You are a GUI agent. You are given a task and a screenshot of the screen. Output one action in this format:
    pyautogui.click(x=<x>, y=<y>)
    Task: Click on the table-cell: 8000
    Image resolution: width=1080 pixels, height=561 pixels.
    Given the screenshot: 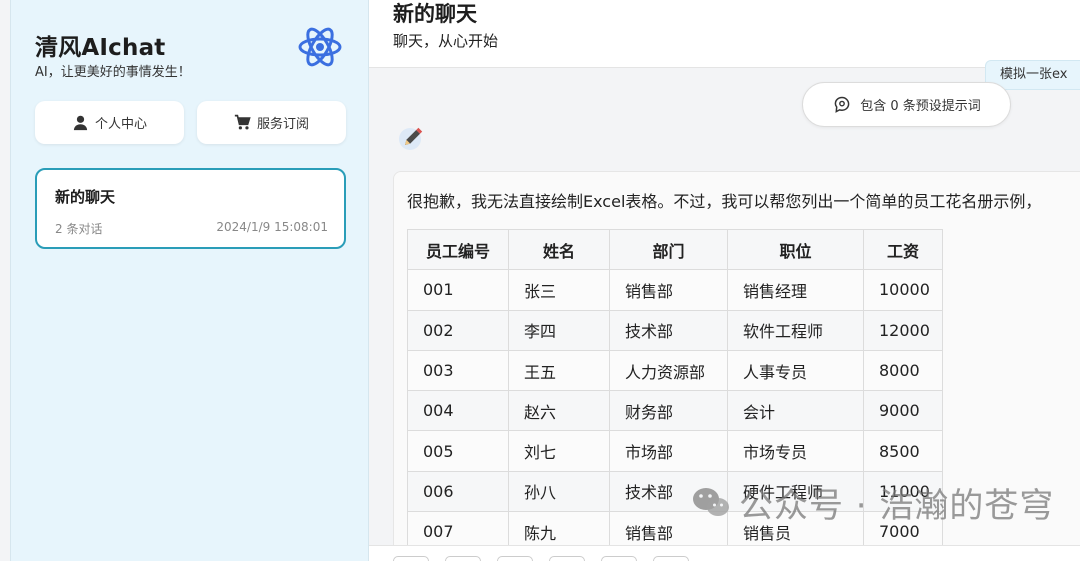 What is the action you would take?
    pyautogui.click(x=903, y=370)
    